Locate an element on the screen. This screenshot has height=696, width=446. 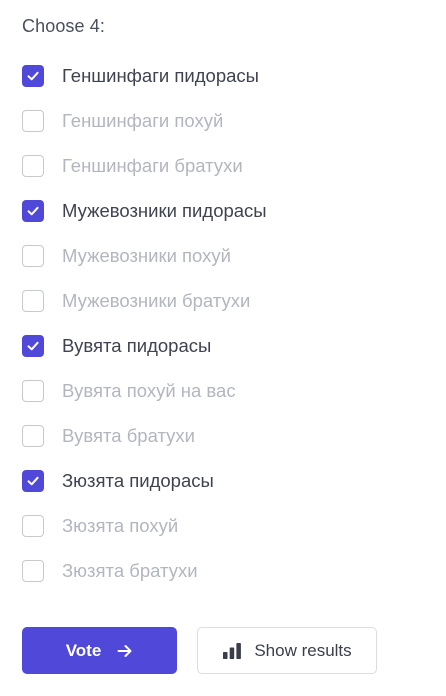
poll-option-5: Мужевозники братухи is located at coordinates (136, 301).